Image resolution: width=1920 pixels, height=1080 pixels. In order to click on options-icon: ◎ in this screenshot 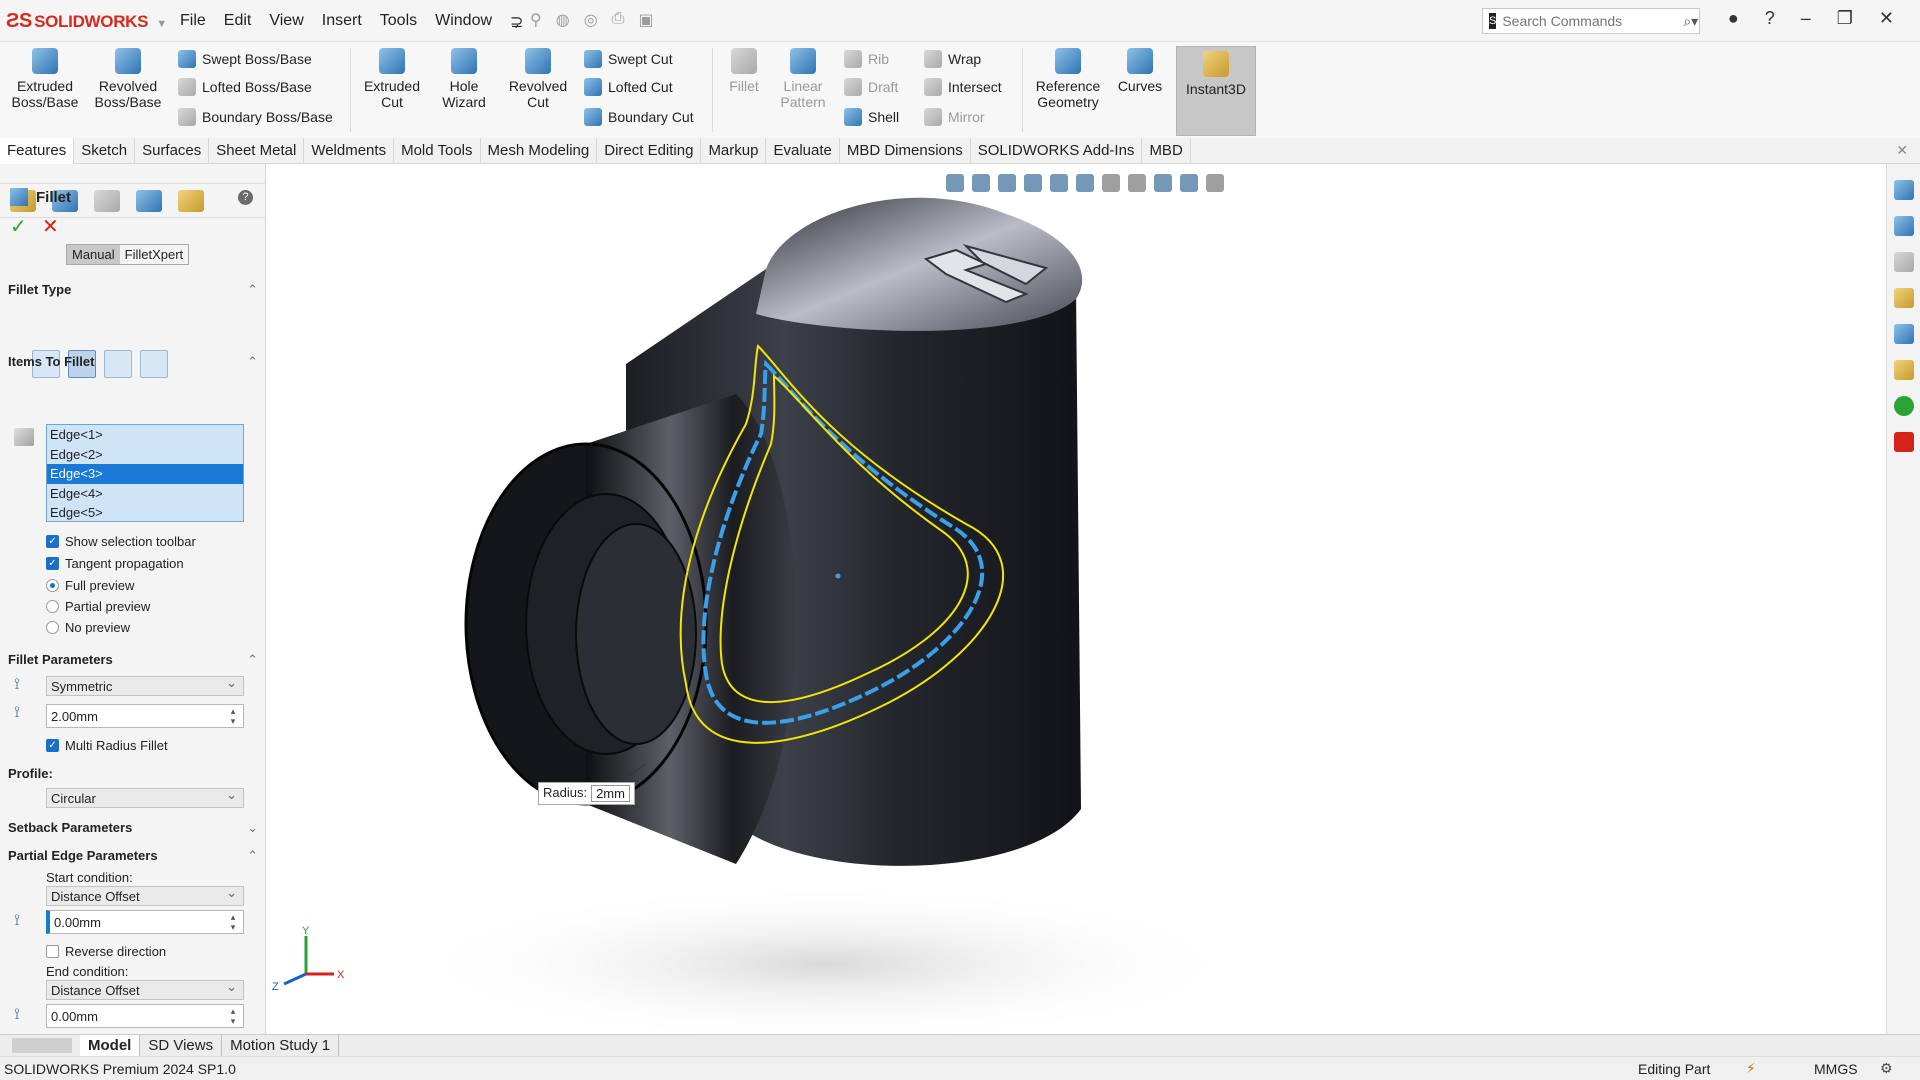, I will do `click(591, 20)`.